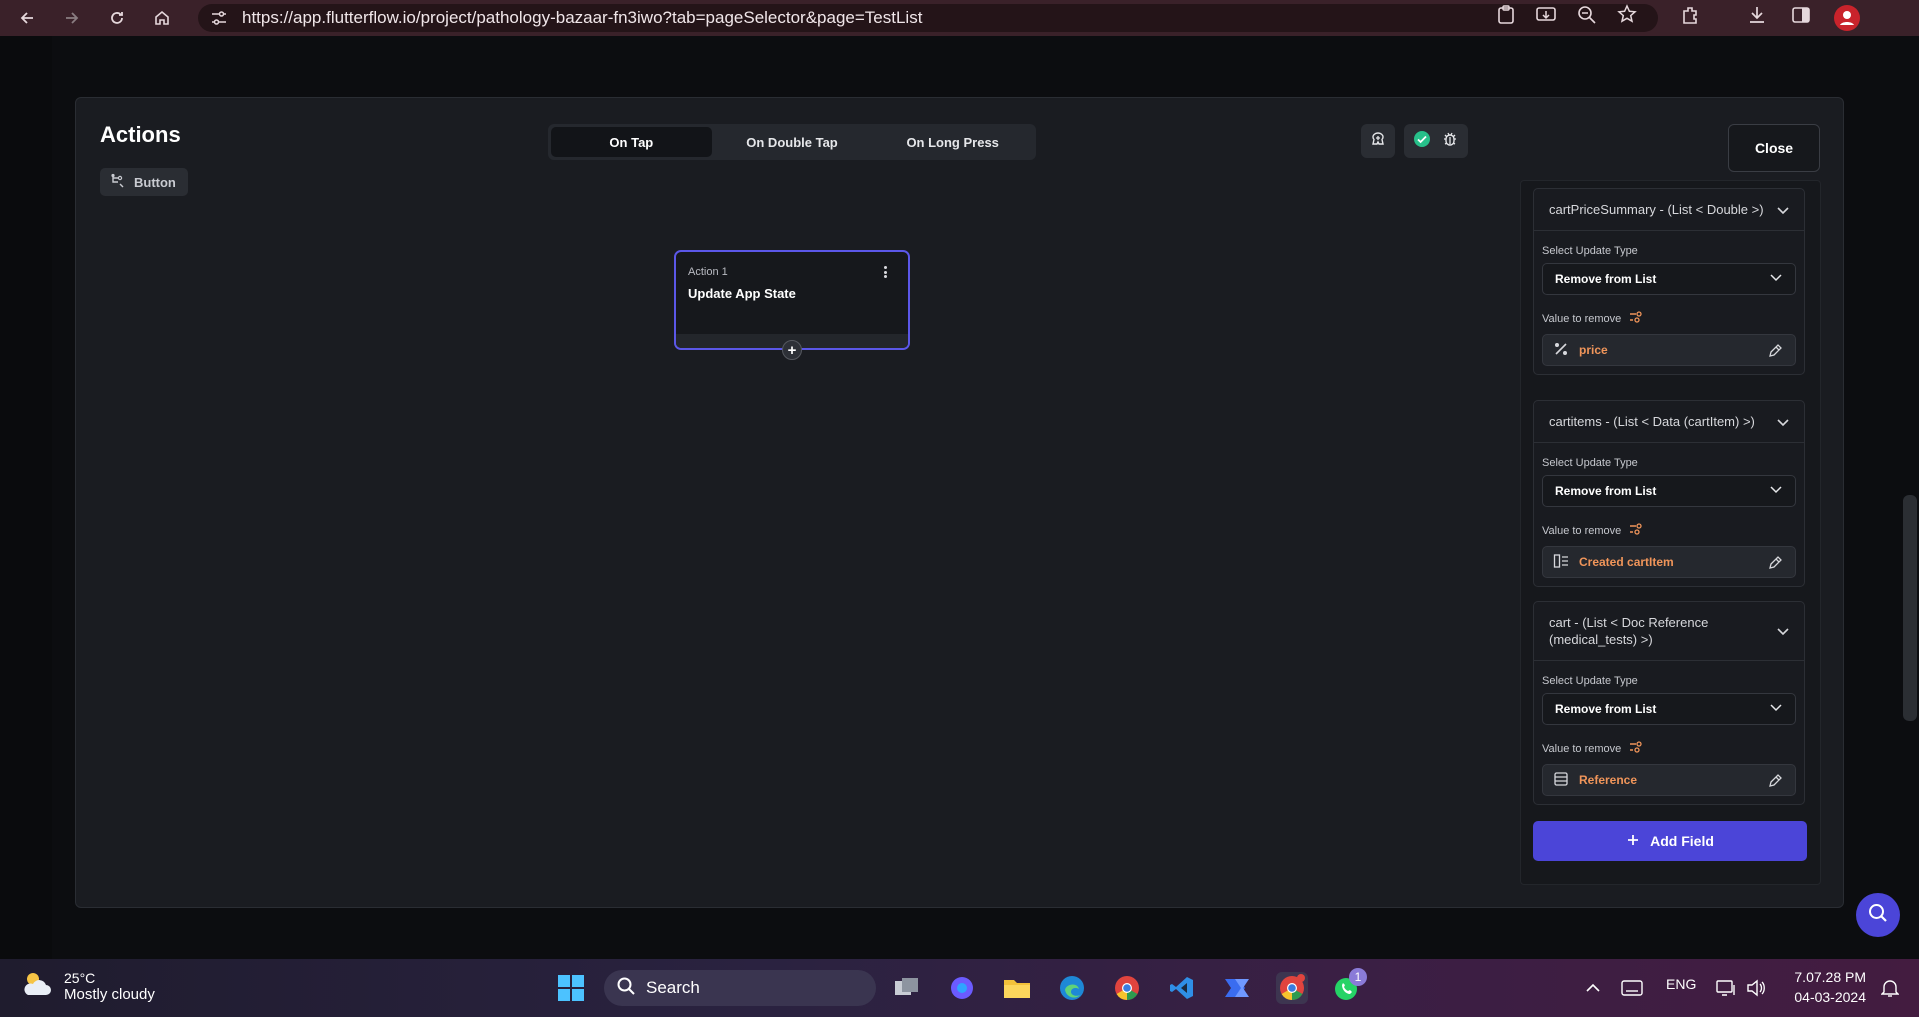  Describe the element at coordinates (1237, 988) in the screenshot. I see `power-automate-icon` at that location.